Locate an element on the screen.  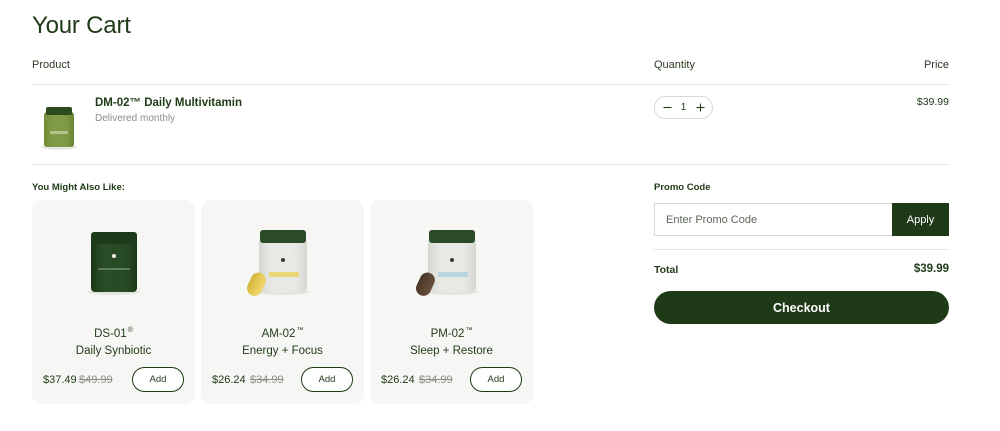
product-code: AM-02™ is located at coordinates (282, 333).